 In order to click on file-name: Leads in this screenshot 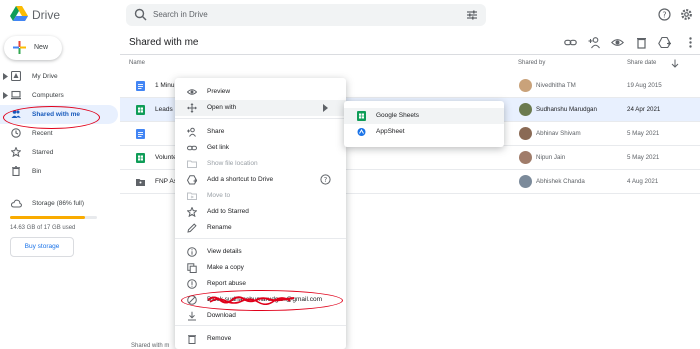, I will do `click(164, 109)`.